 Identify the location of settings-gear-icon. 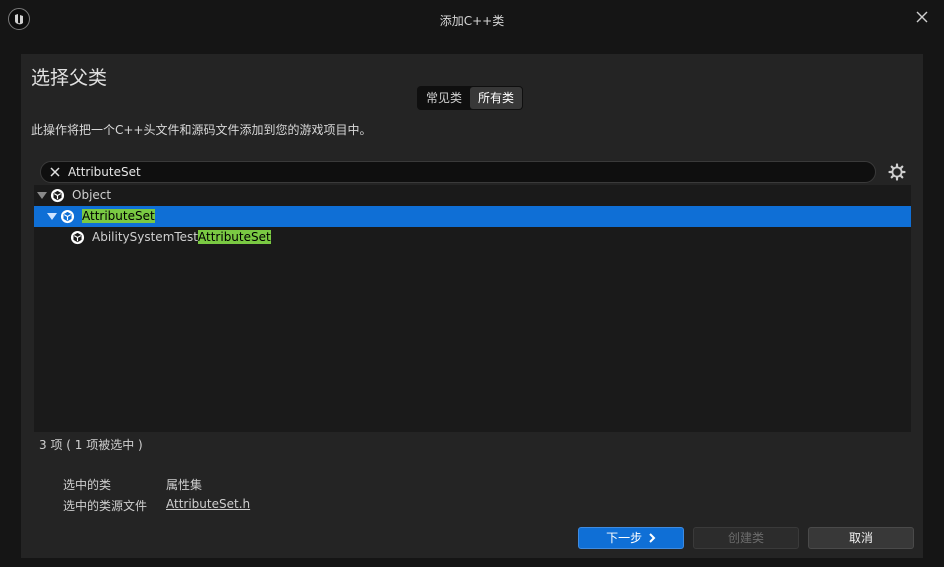
(897, 172).